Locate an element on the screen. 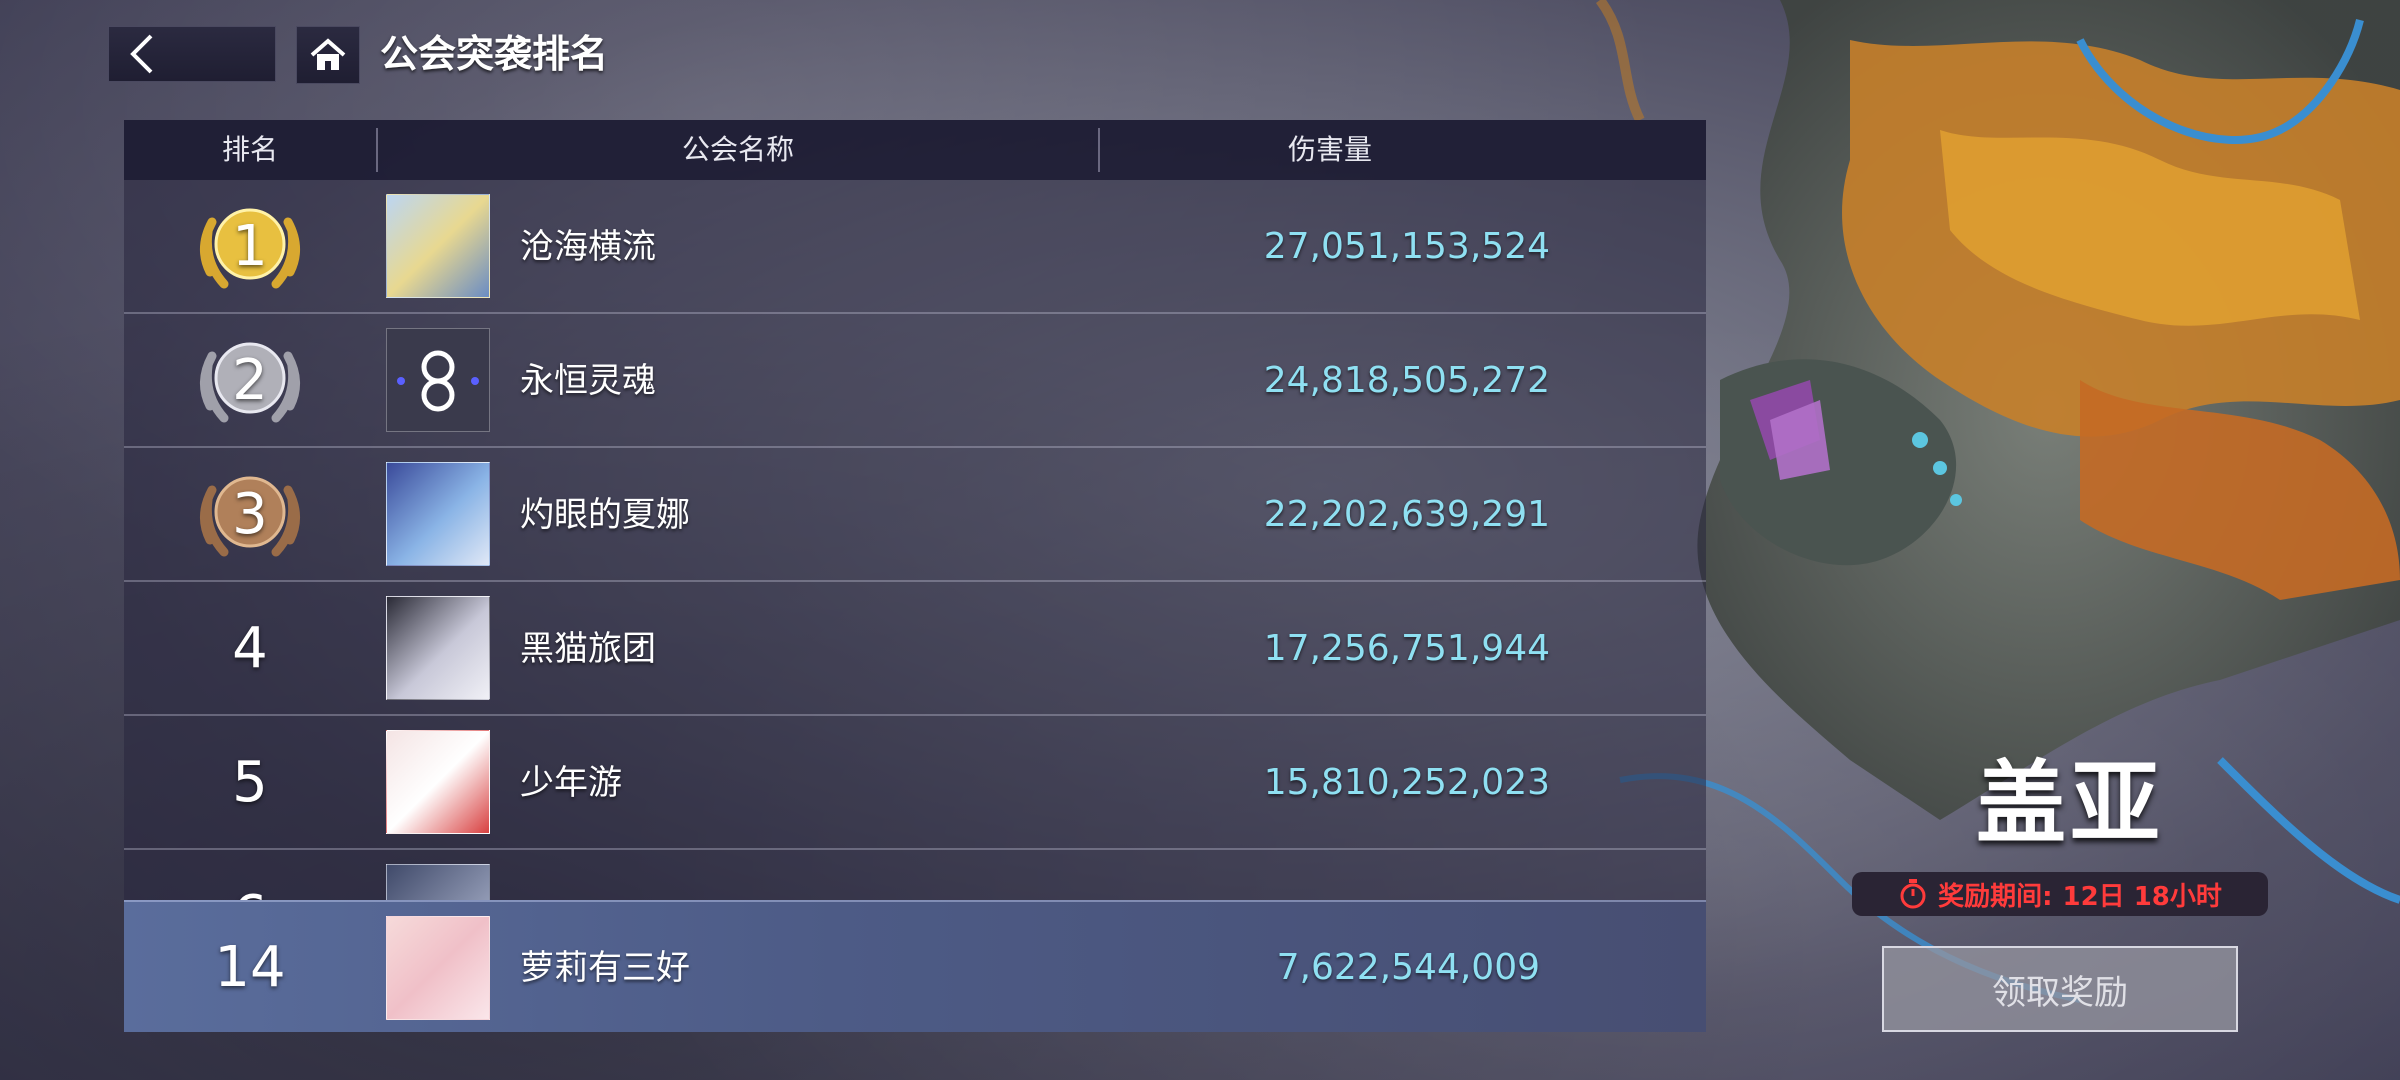 The image size is (2400, 1080). damage-value: 27,051,153,524 is located at coordinates (1406, 246).